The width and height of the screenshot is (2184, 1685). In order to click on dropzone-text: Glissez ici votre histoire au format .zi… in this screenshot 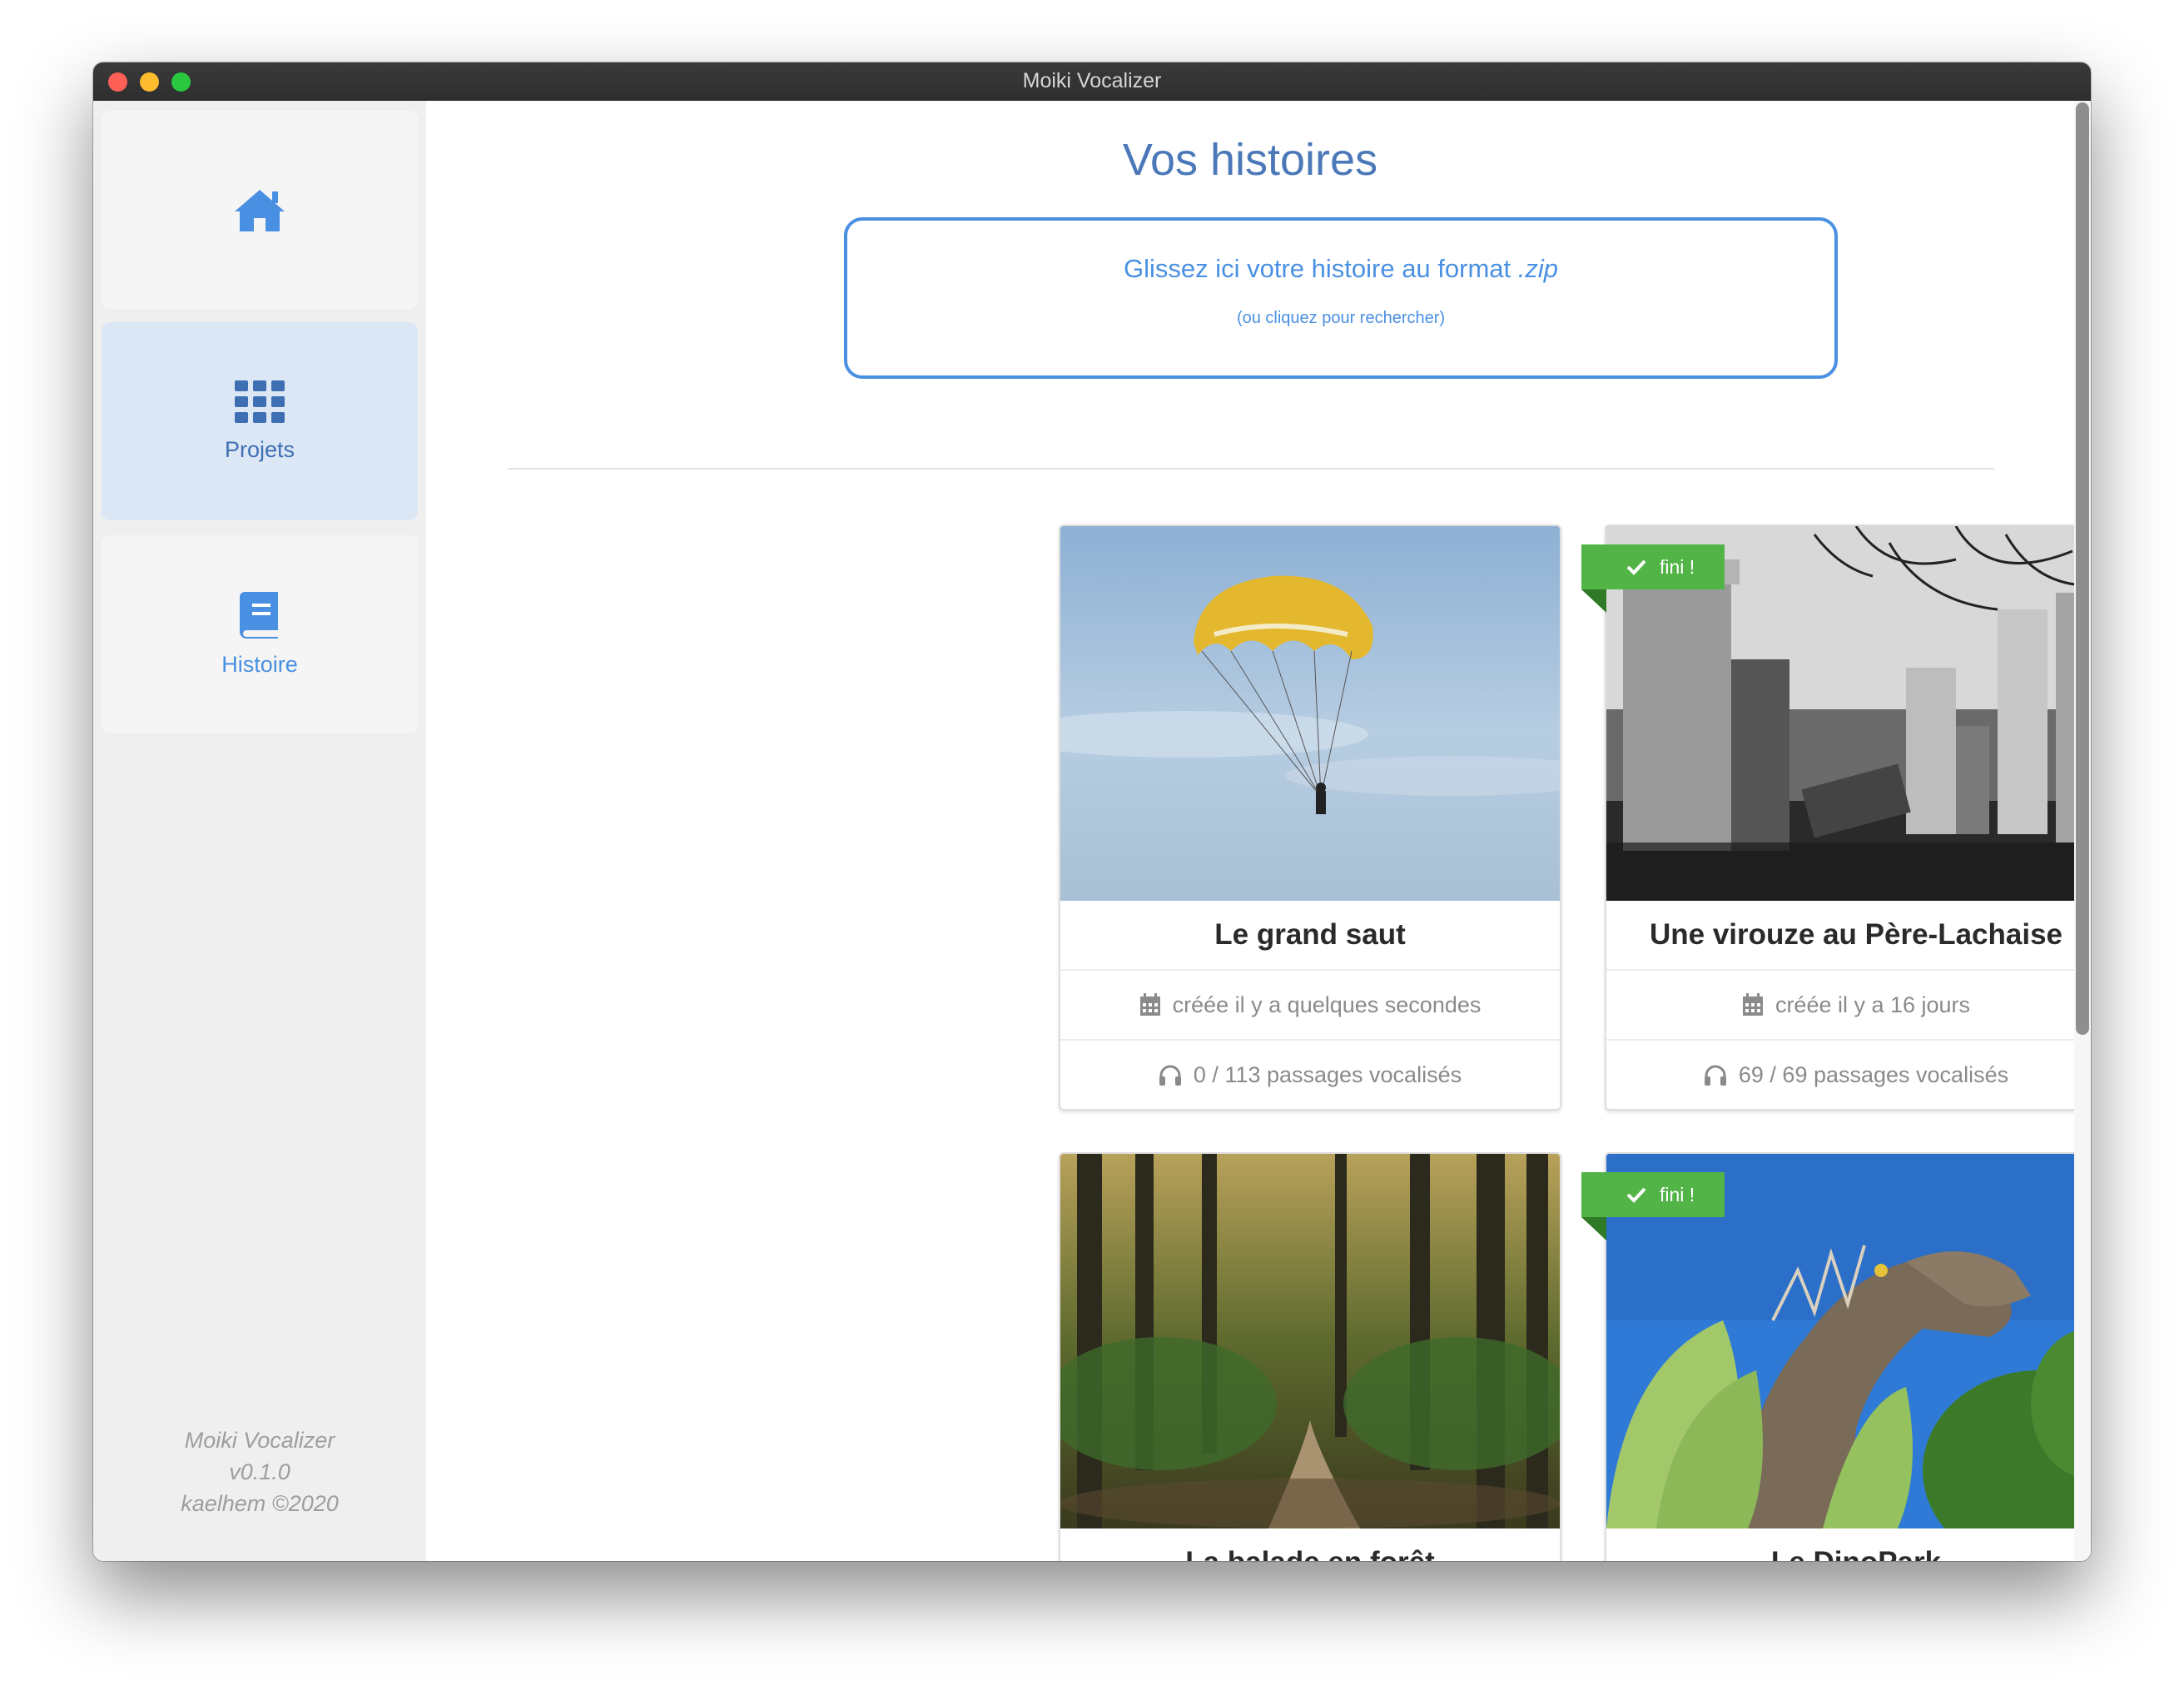, I will do `click(1340, 268)`.